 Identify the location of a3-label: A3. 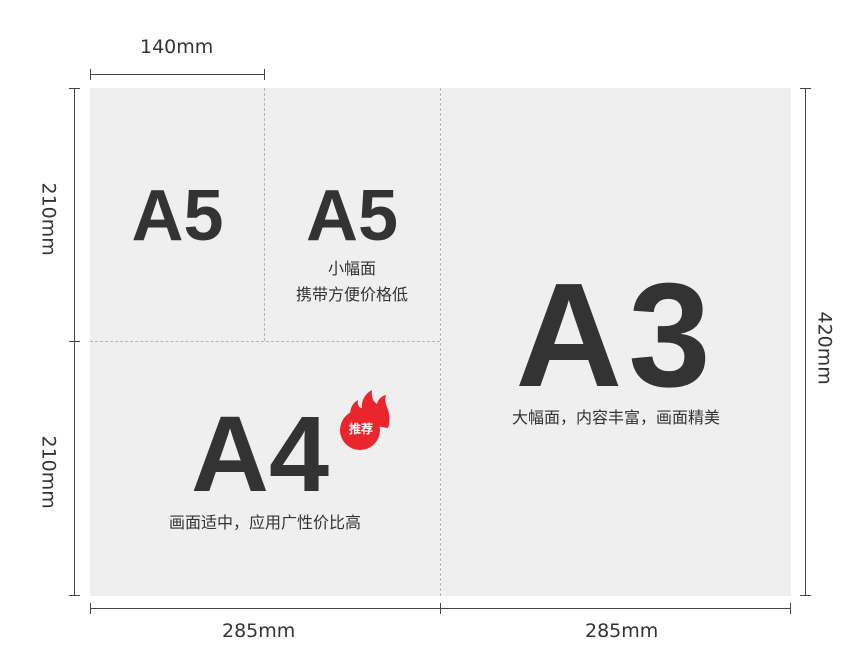
(616, 335).